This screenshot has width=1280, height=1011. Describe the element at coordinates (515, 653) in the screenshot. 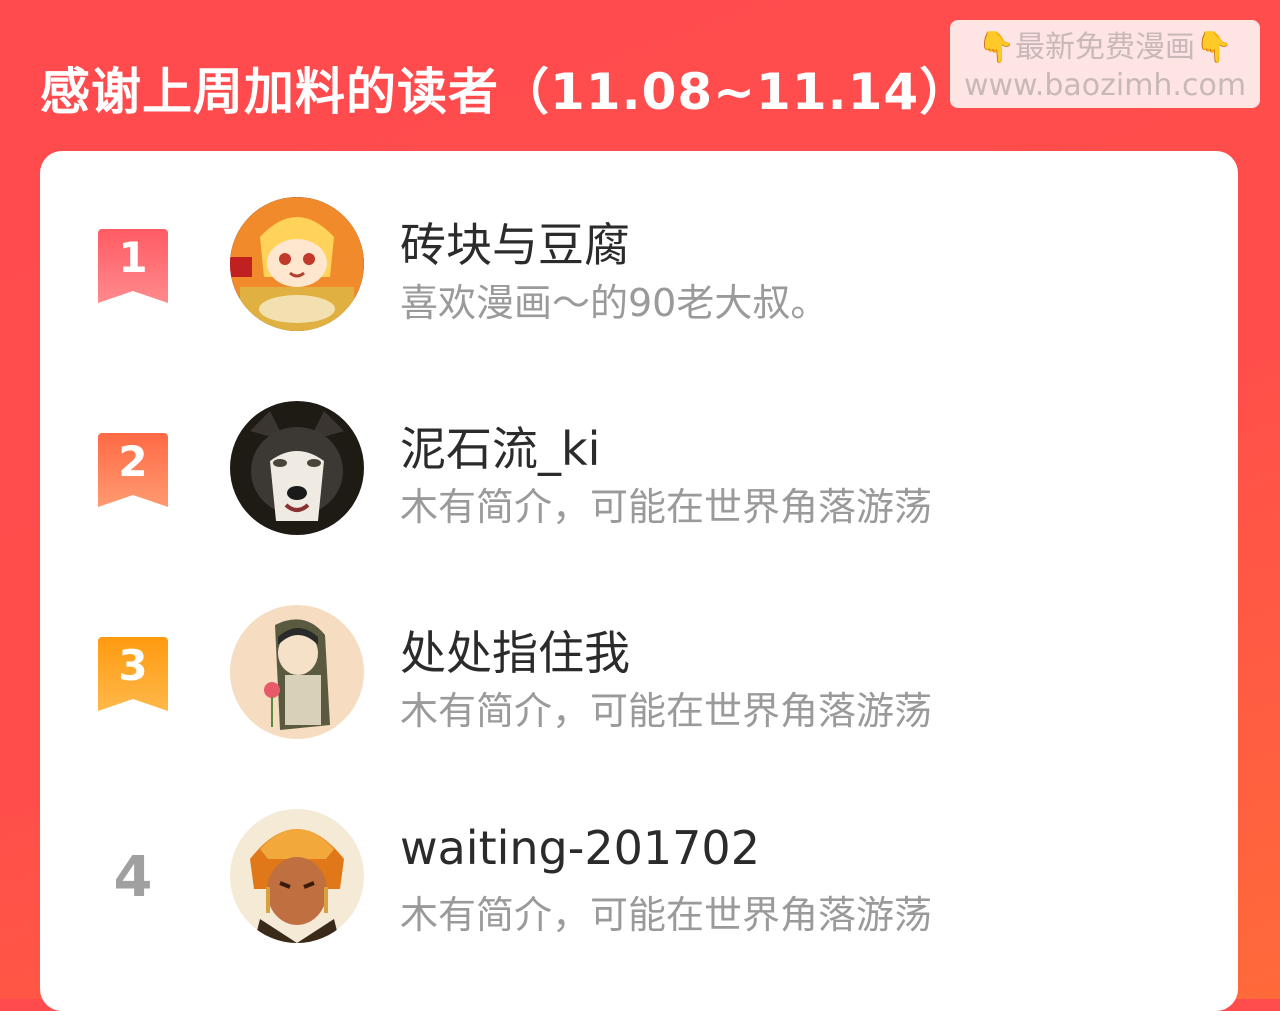

I see `reader-name: 处处指住我` at that location.